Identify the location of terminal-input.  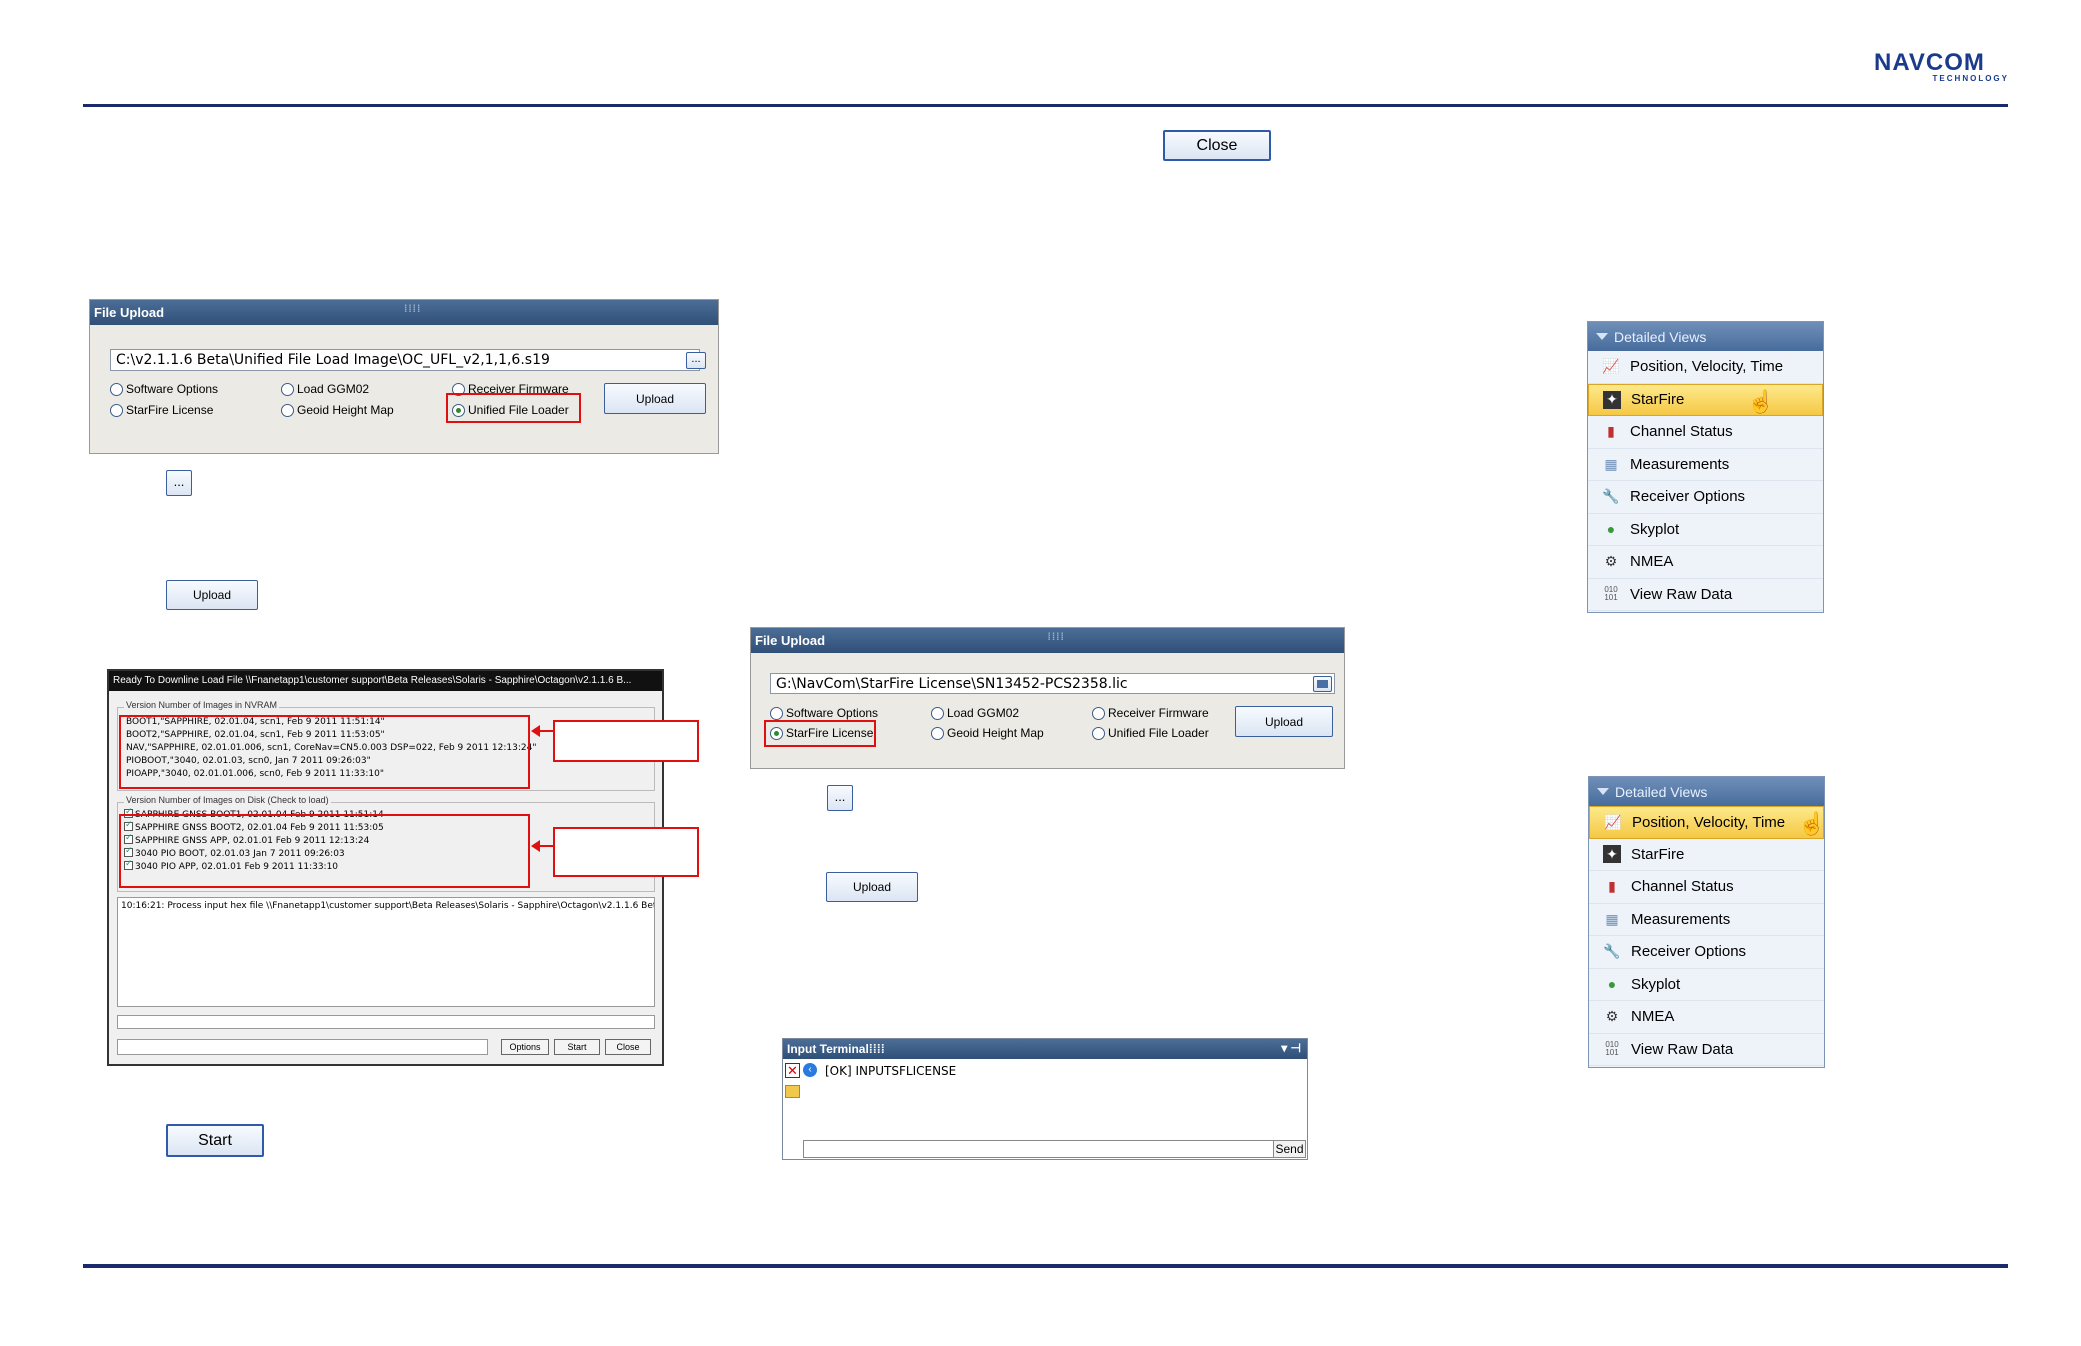
(1039, 1149).